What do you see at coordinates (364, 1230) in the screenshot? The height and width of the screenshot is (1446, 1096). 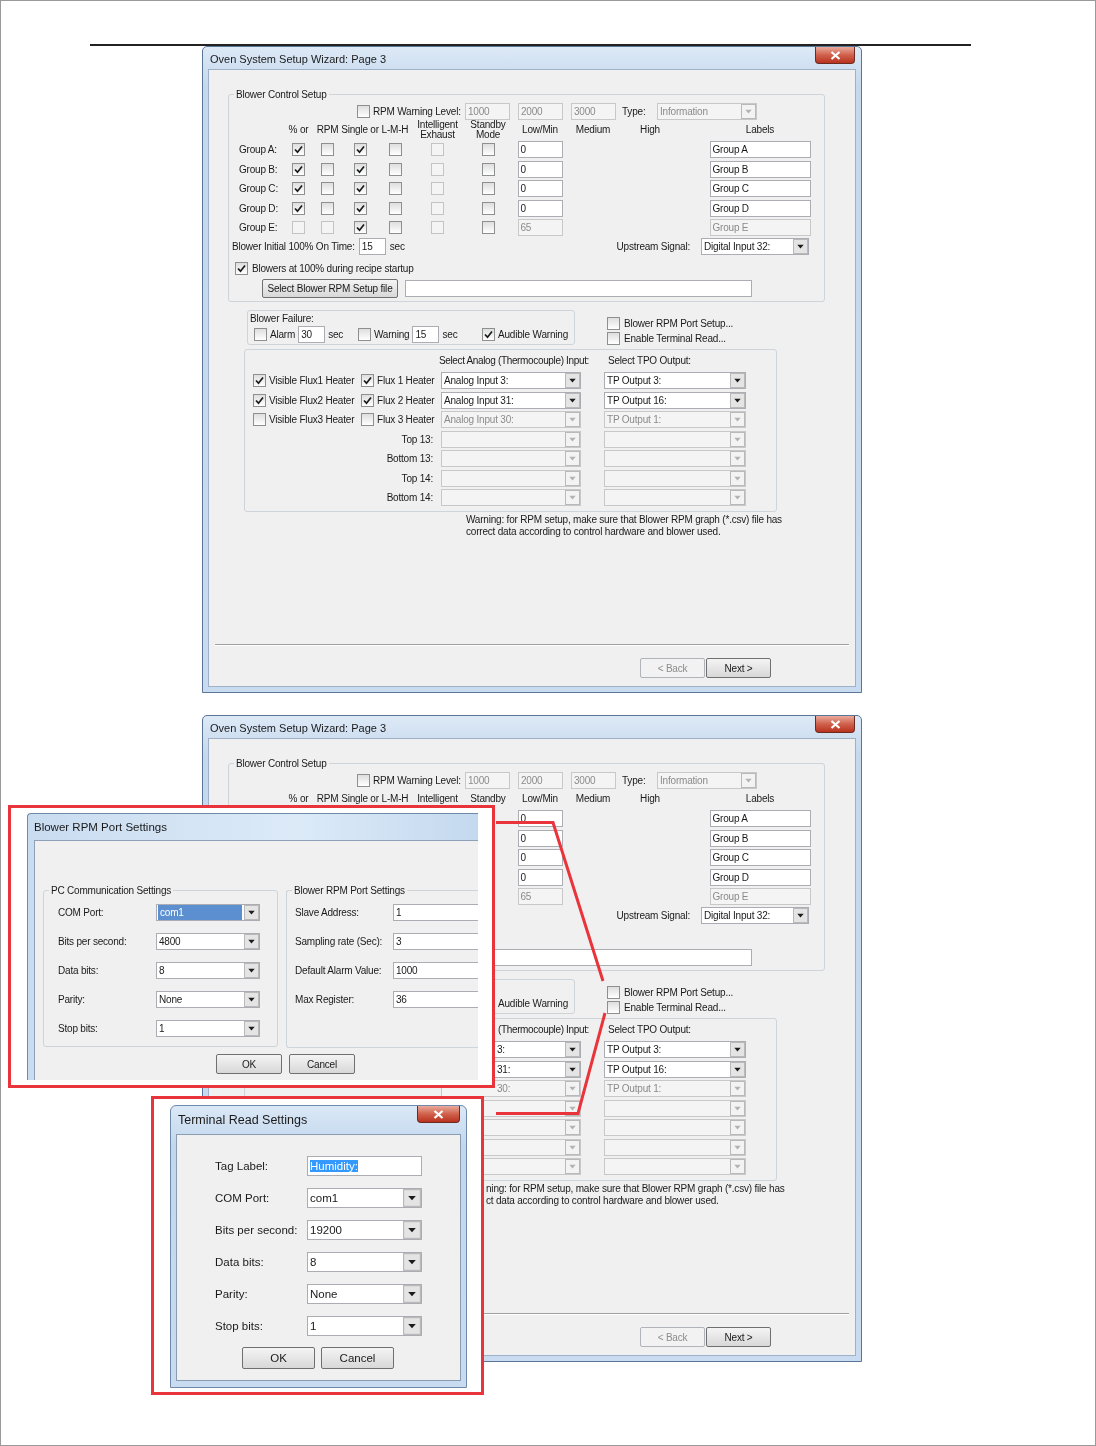 I see `dropdown: 19200` at bounding box center [364, 1230].